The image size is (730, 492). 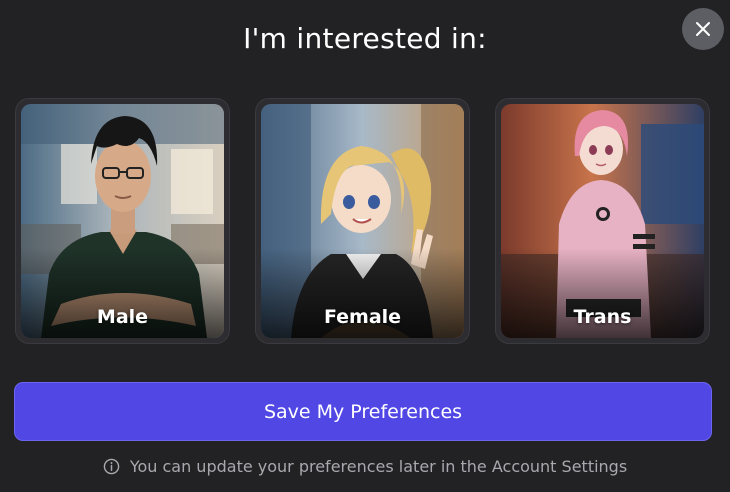 I want to click on option-card-female: Female, so click(x=362, y=221).